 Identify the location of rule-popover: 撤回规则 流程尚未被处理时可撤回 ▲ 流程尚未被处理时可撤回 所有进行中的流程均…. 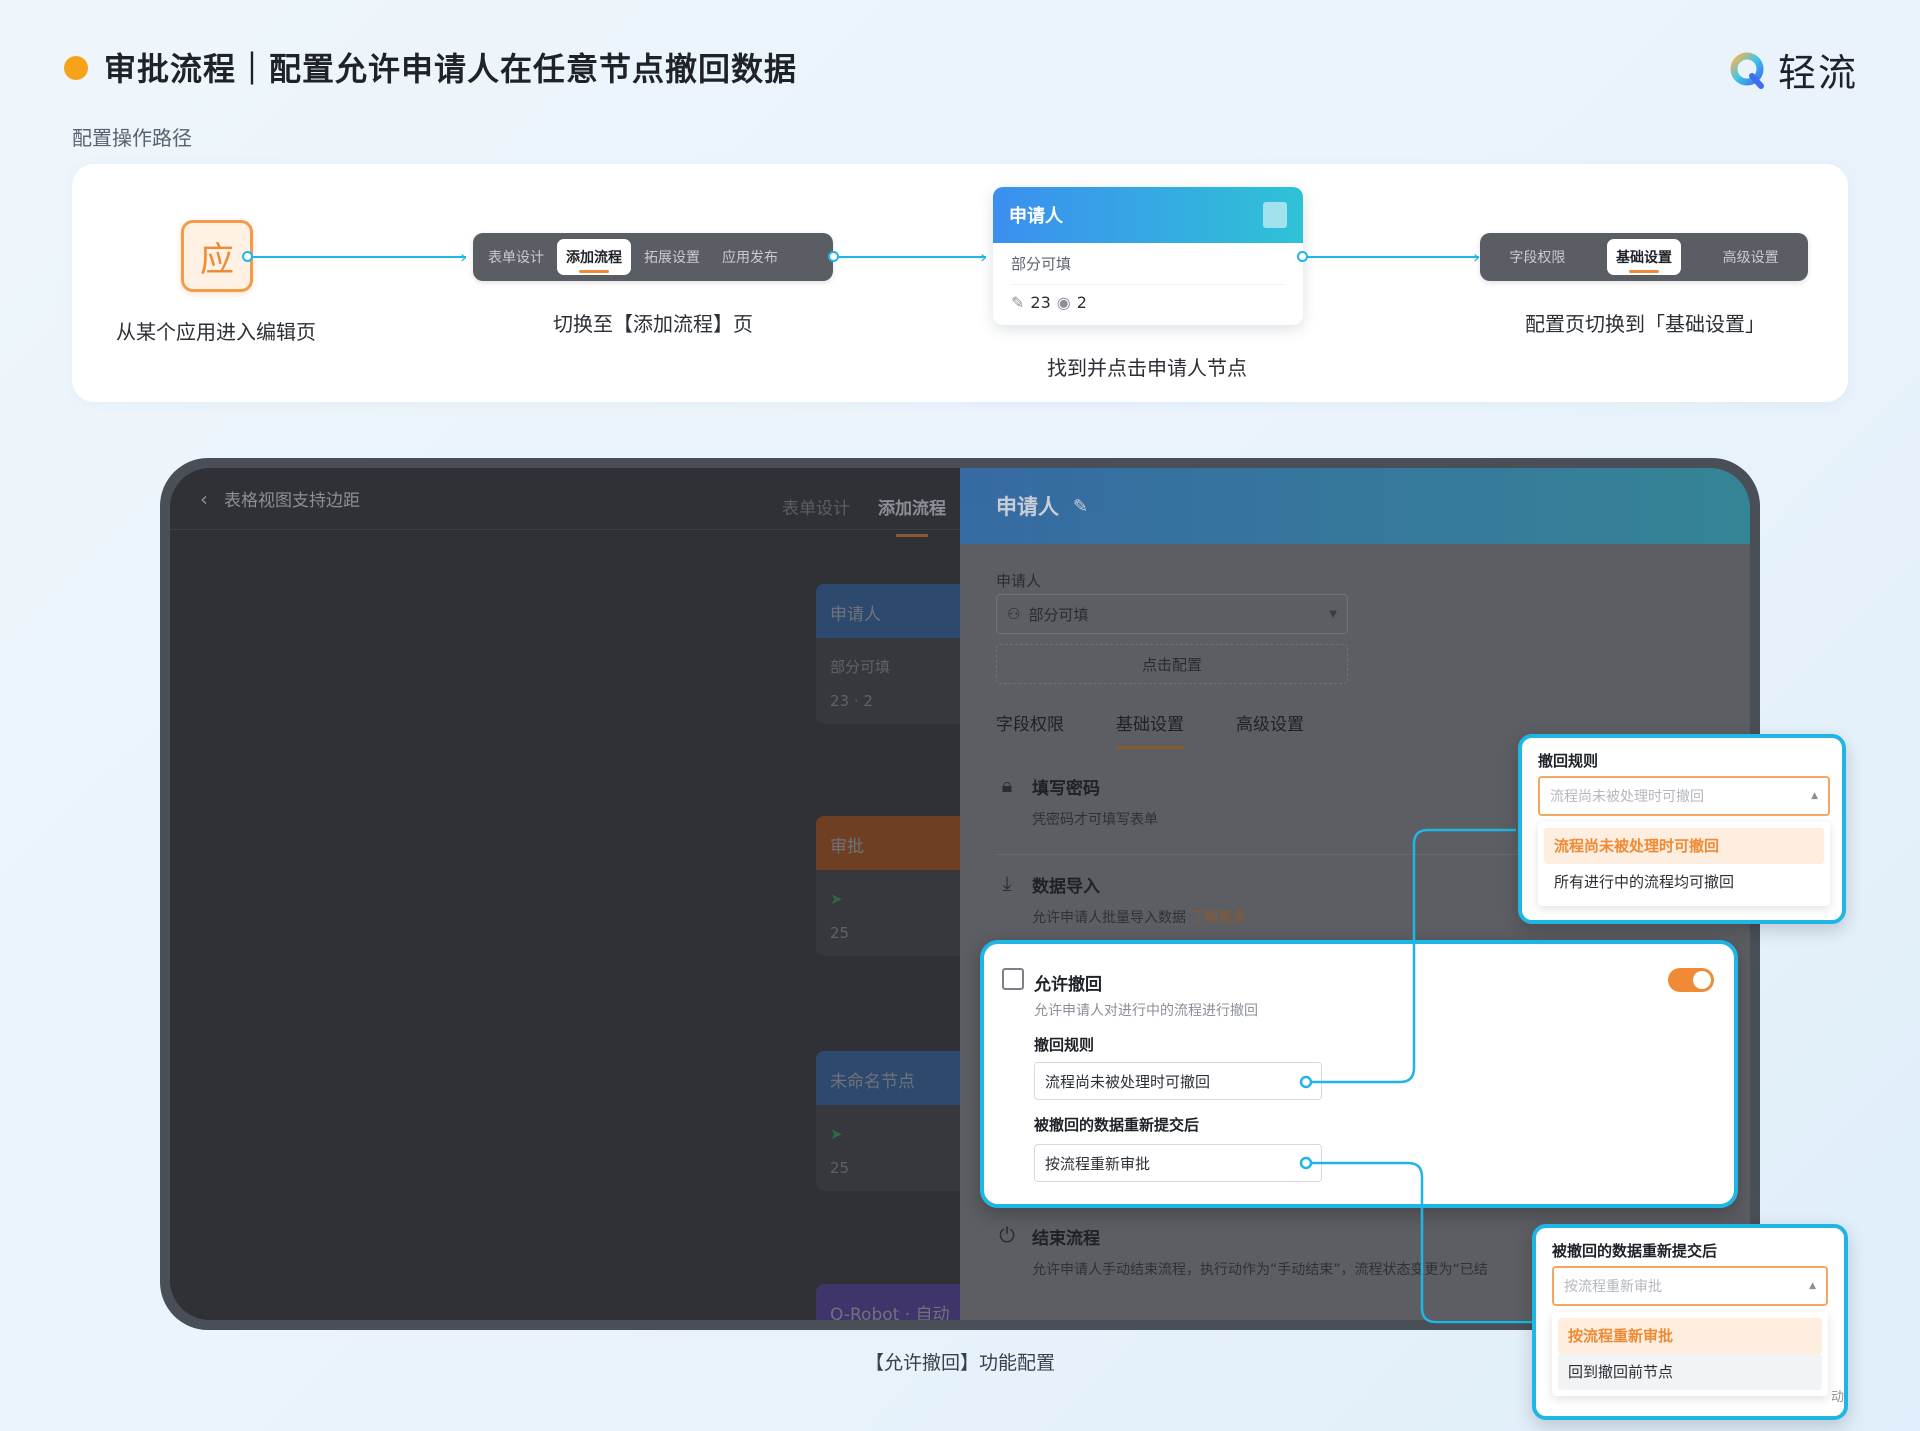
(1682, 829).